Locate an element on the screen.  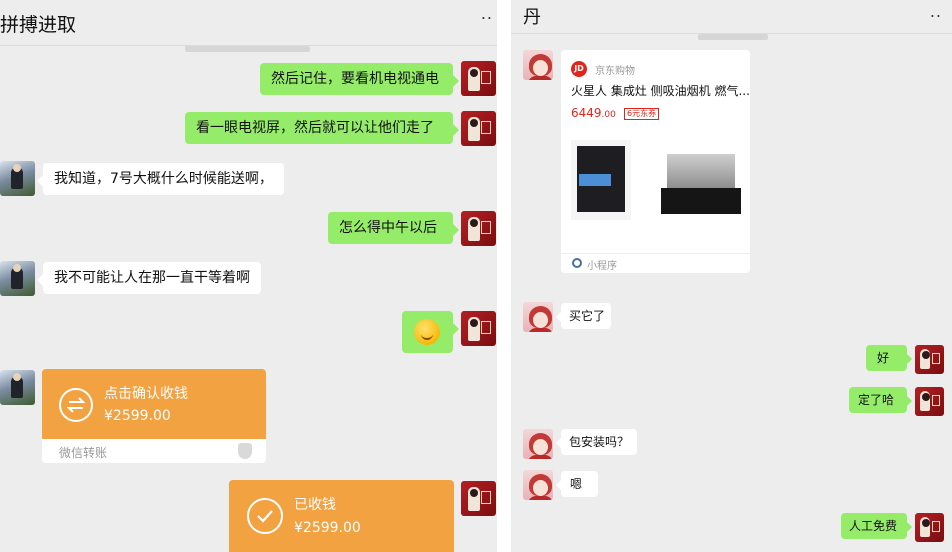
price-decimal: .00 is located at coordinates (608, 115).